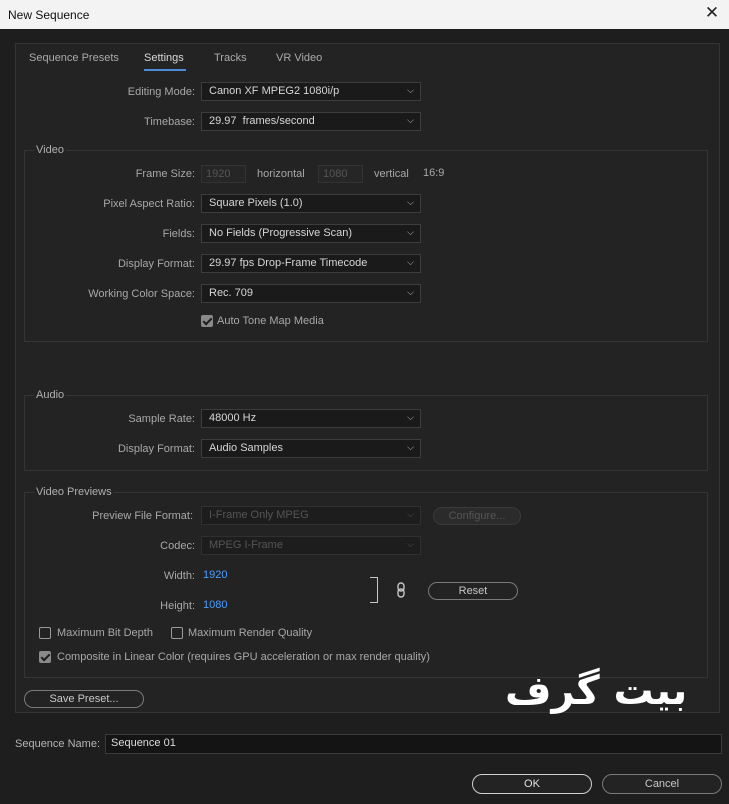 The height and width of the screenshot is (804, 729). I want to click on preview-file-format-value: I-Frame Only MPEG, so click(259, 515).